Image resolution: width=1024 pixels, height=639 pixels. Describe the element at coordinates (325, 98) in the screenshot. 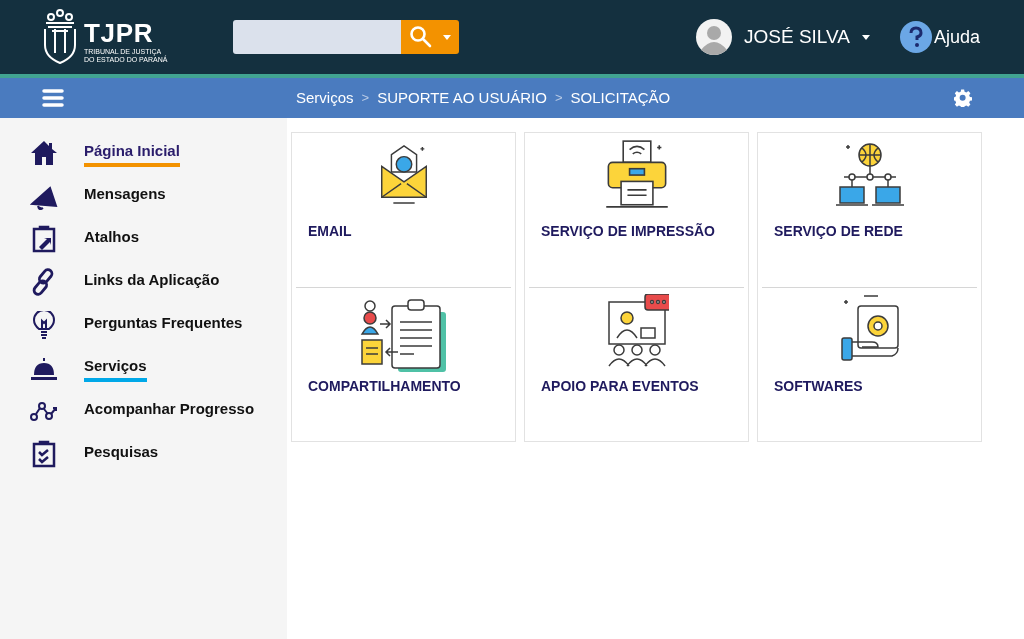

I see `breadcrumb-link: Serviços` at that location.